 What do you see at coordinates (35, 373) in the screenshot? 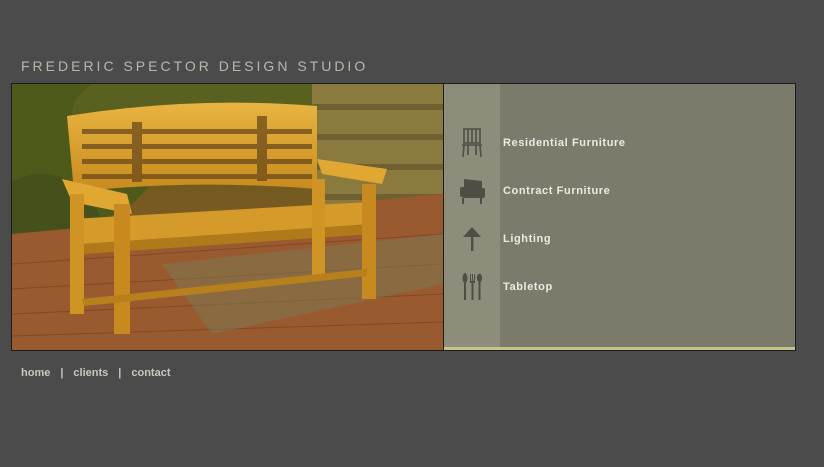
I see `footer-link-home: home` at bounding box center [35, 373].